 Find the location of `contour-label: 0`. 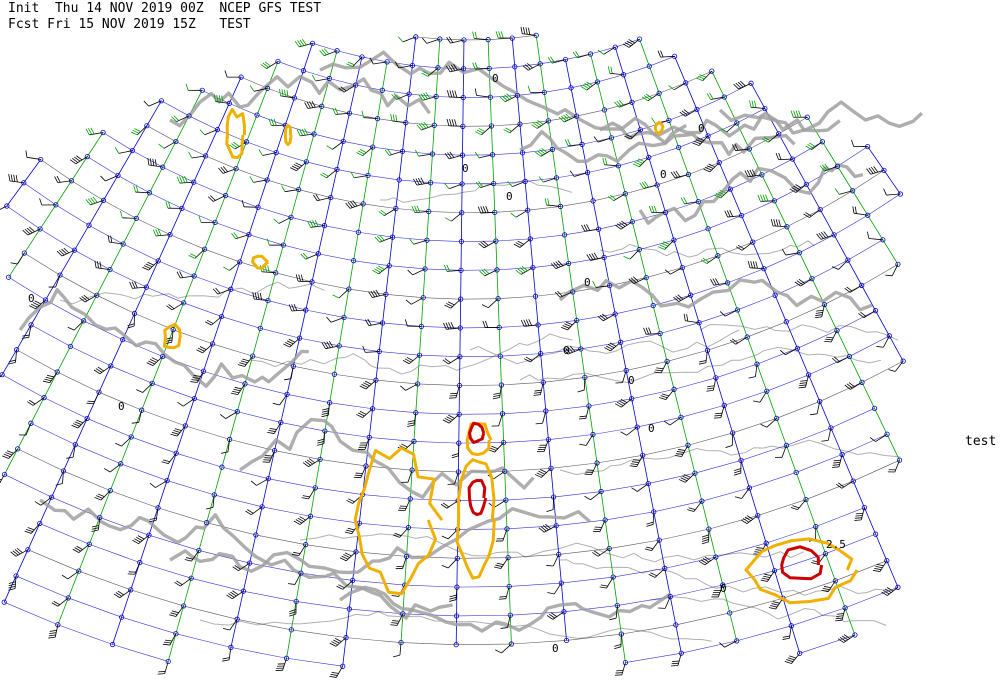

contour-label: 0 is located at coordinates (465, 168).